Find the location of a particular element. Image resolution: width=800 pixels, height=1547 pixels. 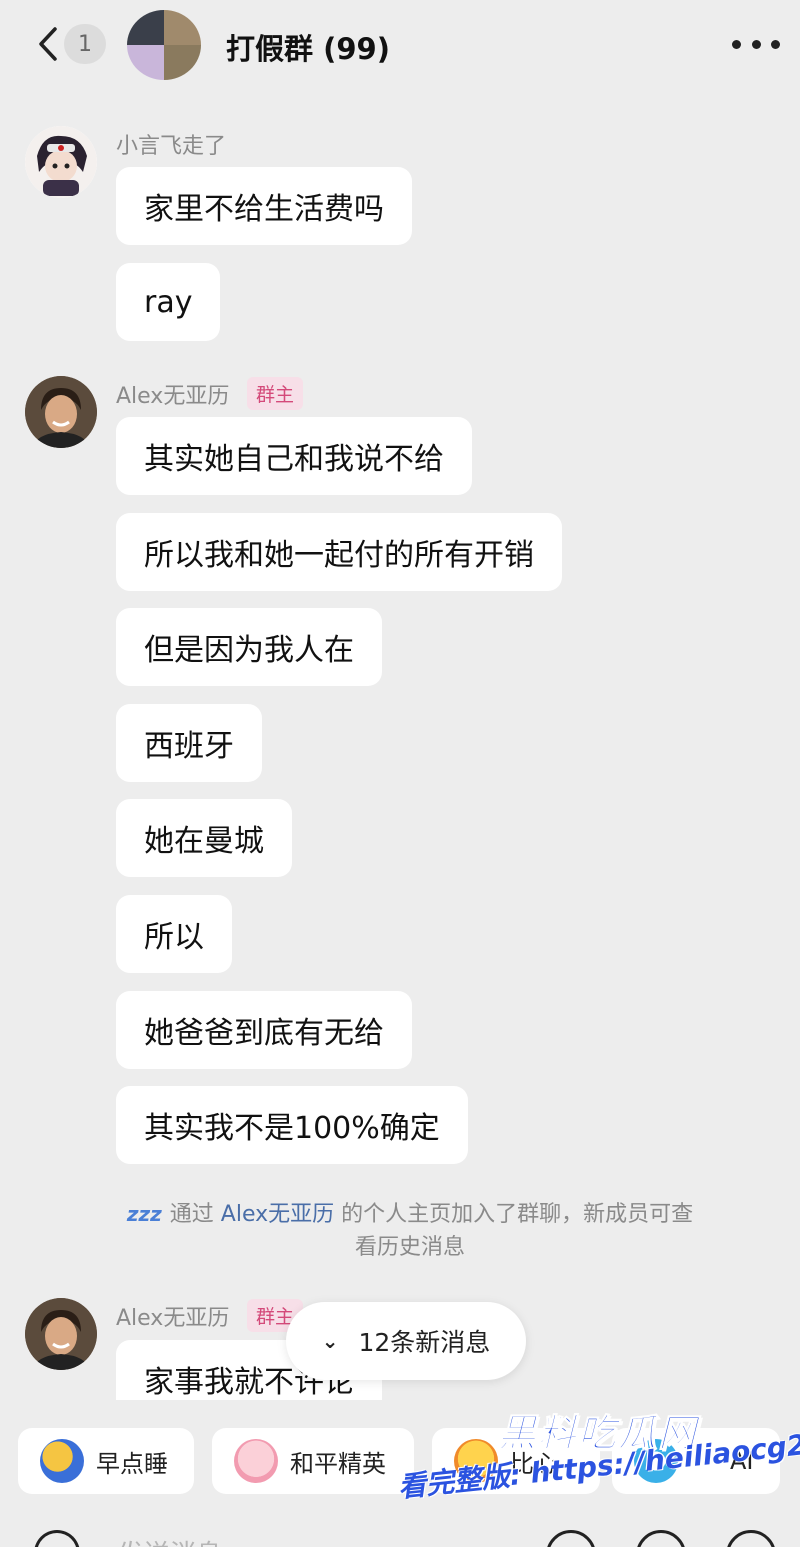

message-bubble: 其实她自己和我说不给 is located at coordinates (294, 456).